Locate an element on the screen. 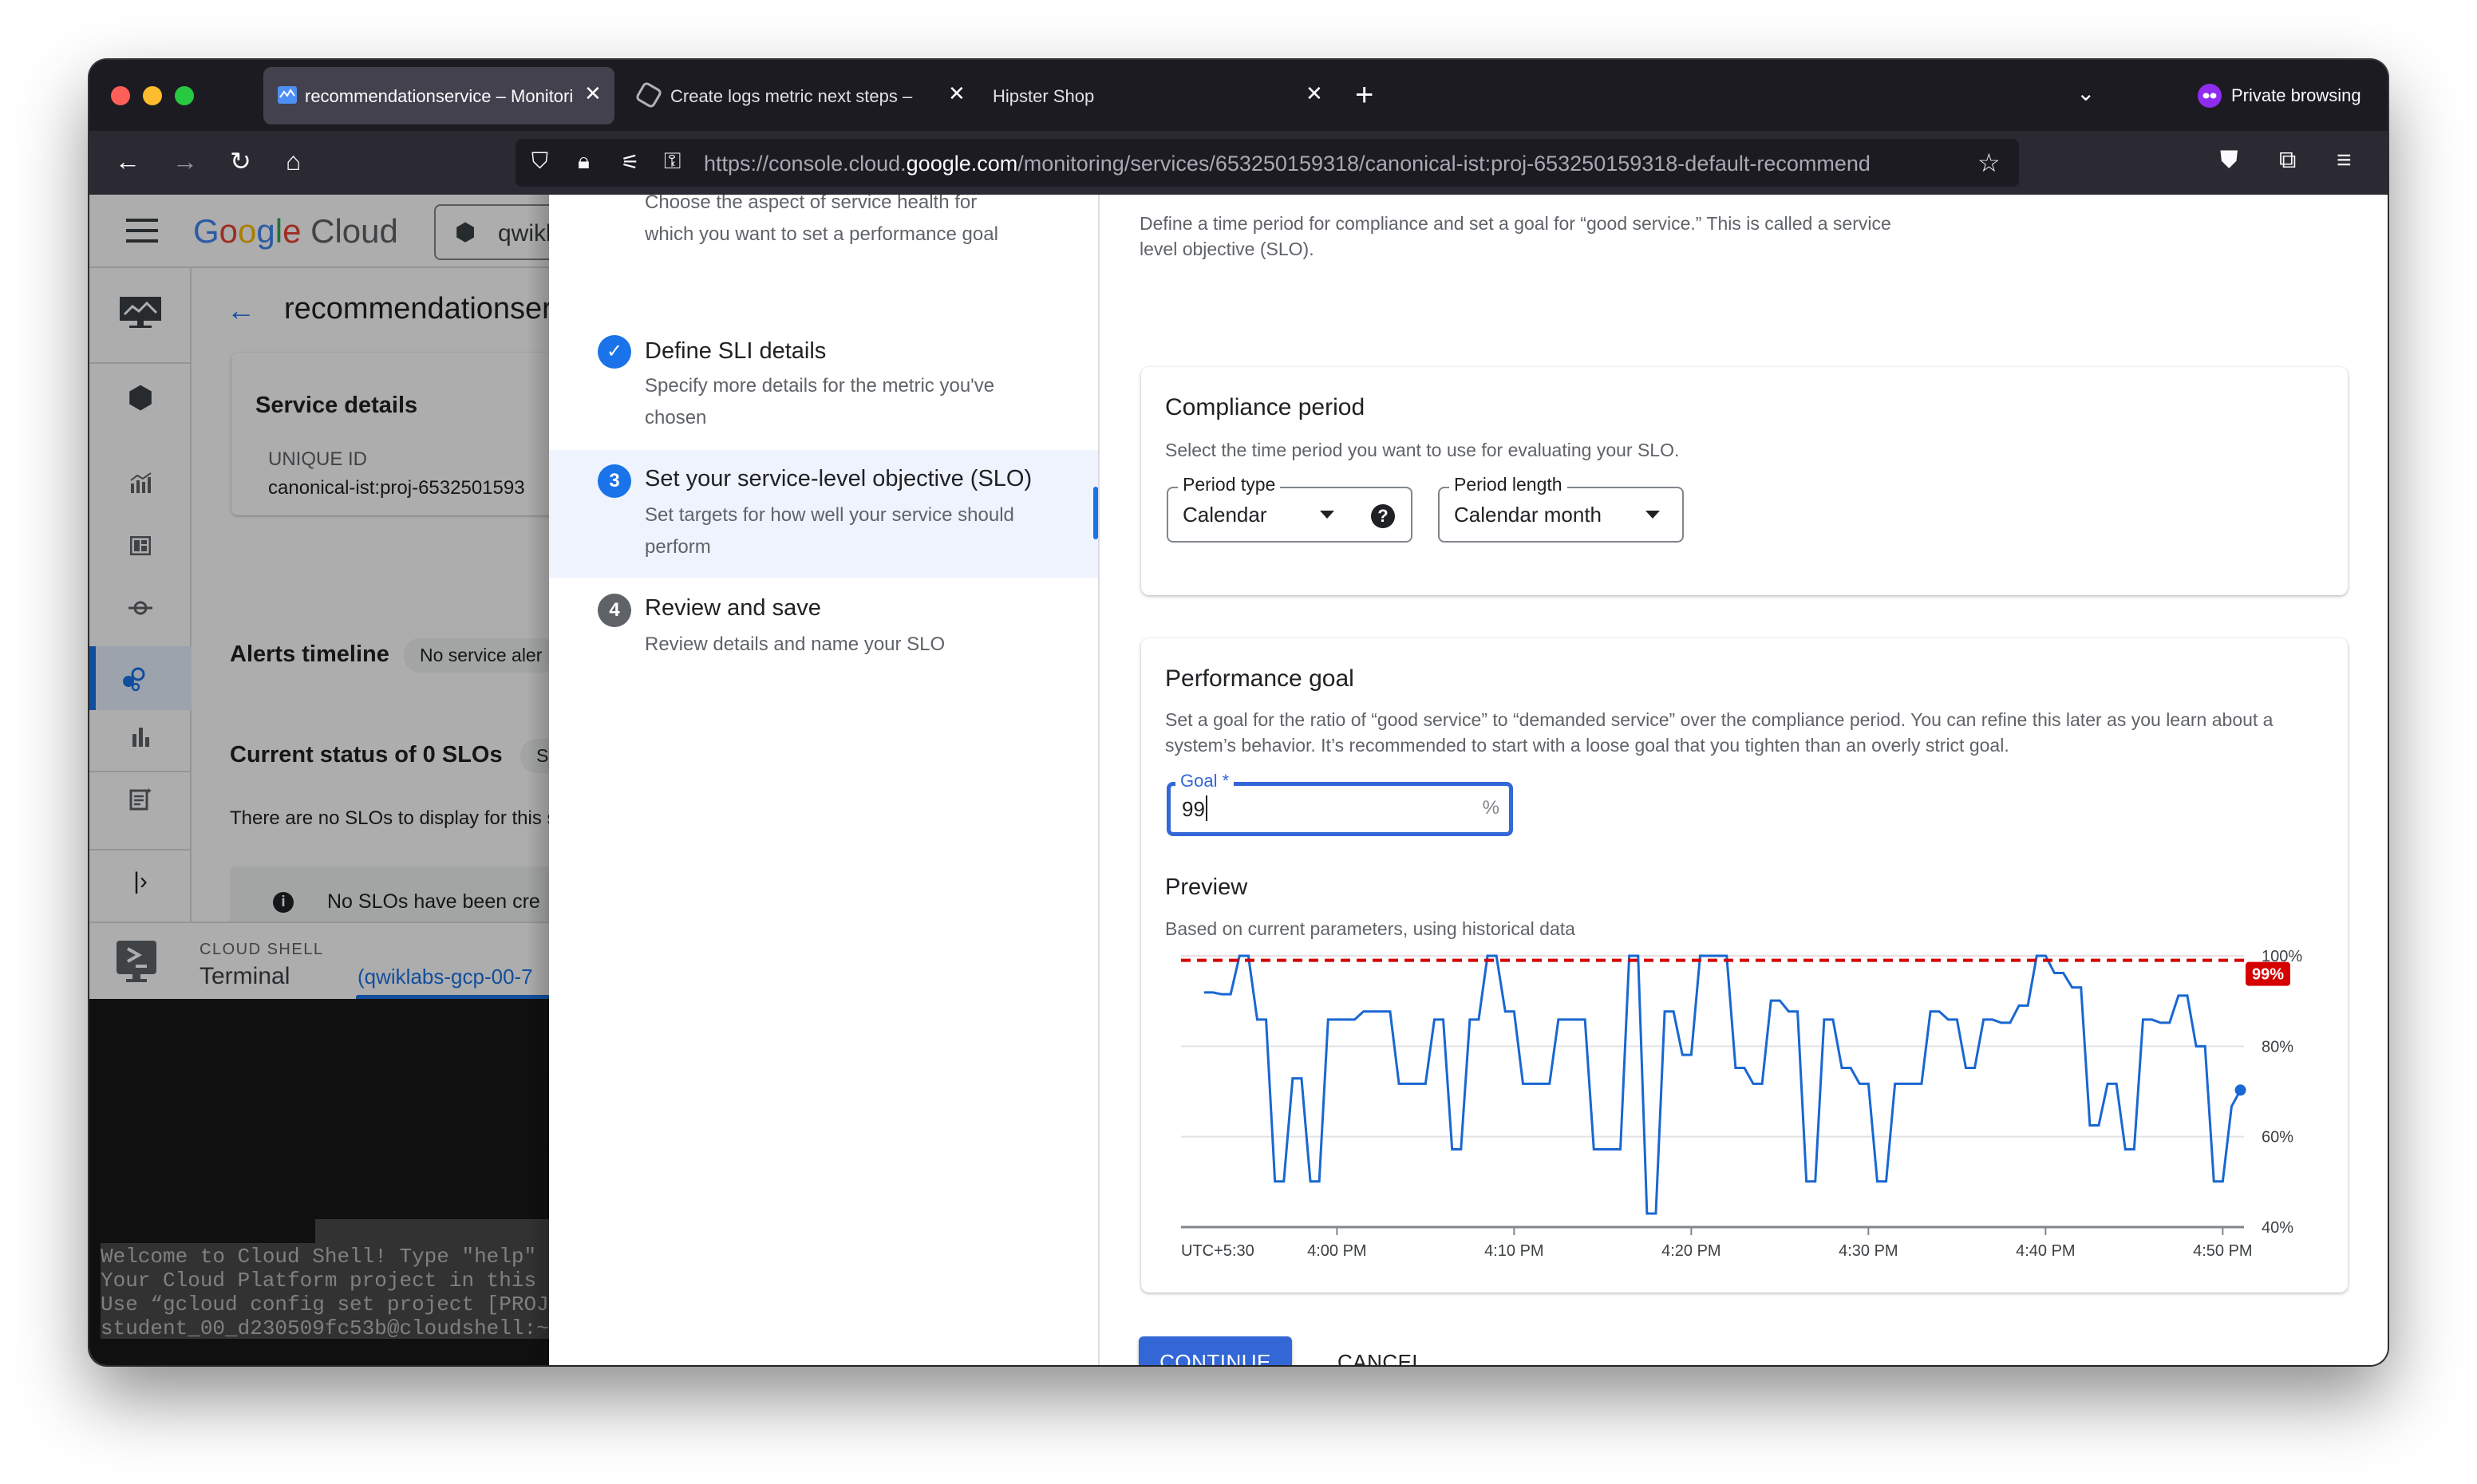 The image size is (2477, 1484). services-slo-nav-item is located at coordinates (140, 678).